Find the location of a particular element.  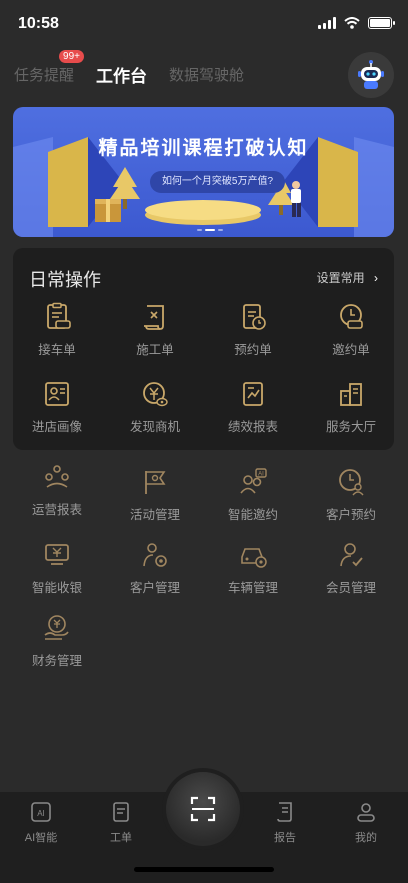

user-gear-icon is located at coordinates (155, 555).